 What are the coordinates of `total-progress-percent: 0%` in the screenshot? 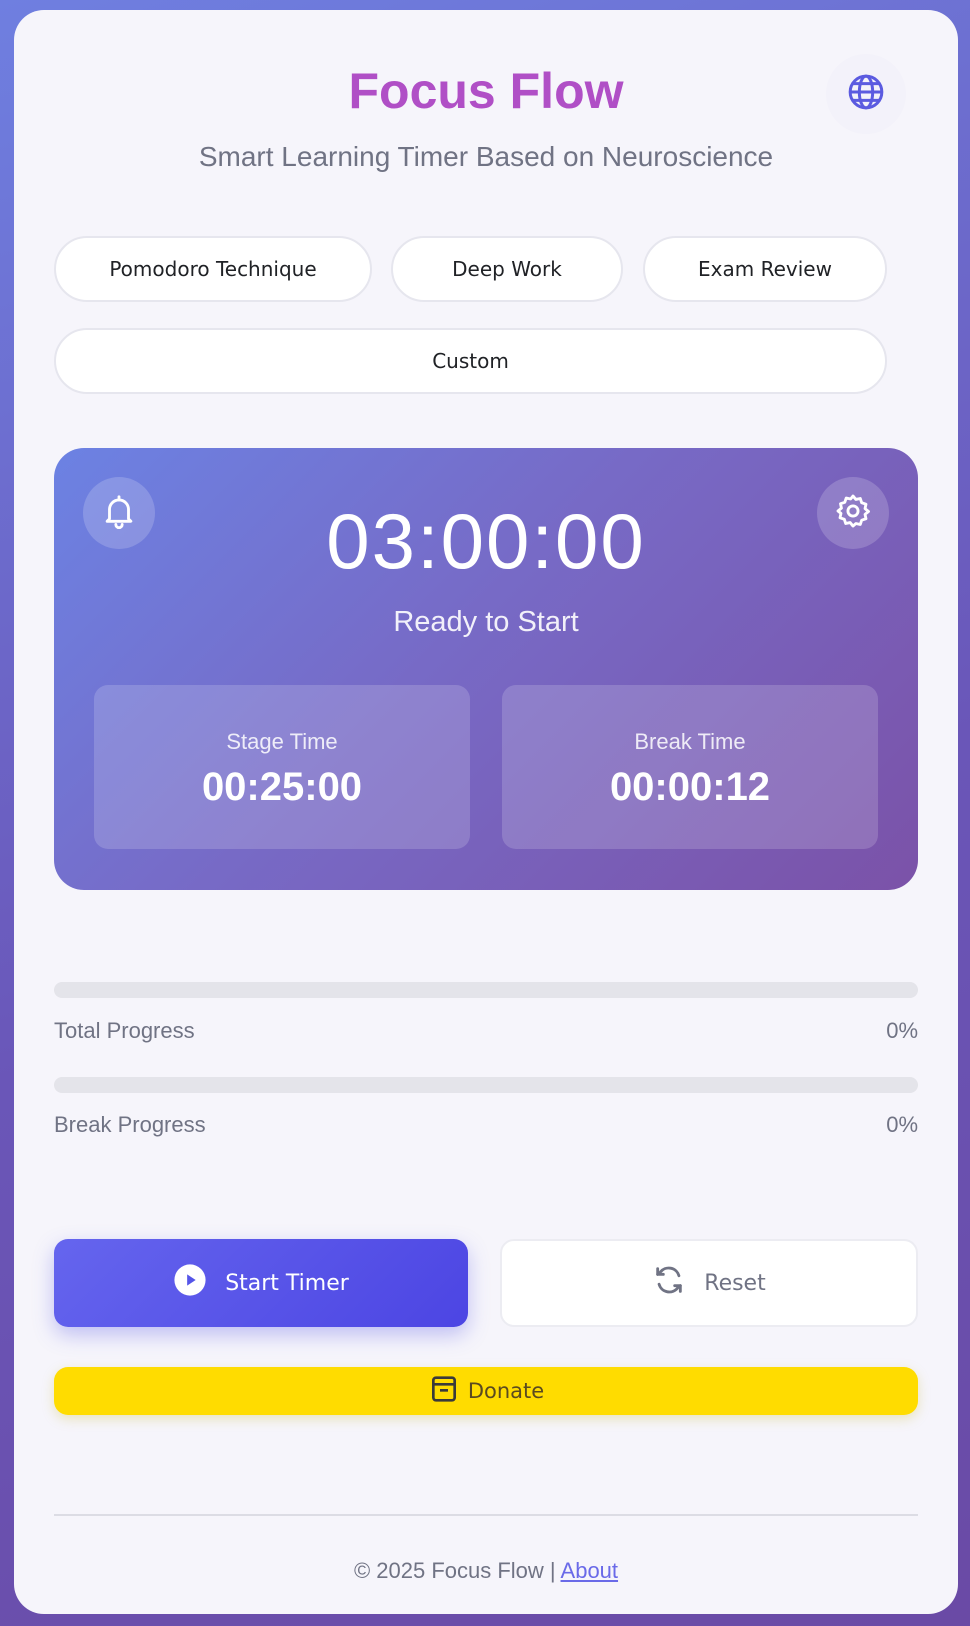 It's located at (902, 1030).